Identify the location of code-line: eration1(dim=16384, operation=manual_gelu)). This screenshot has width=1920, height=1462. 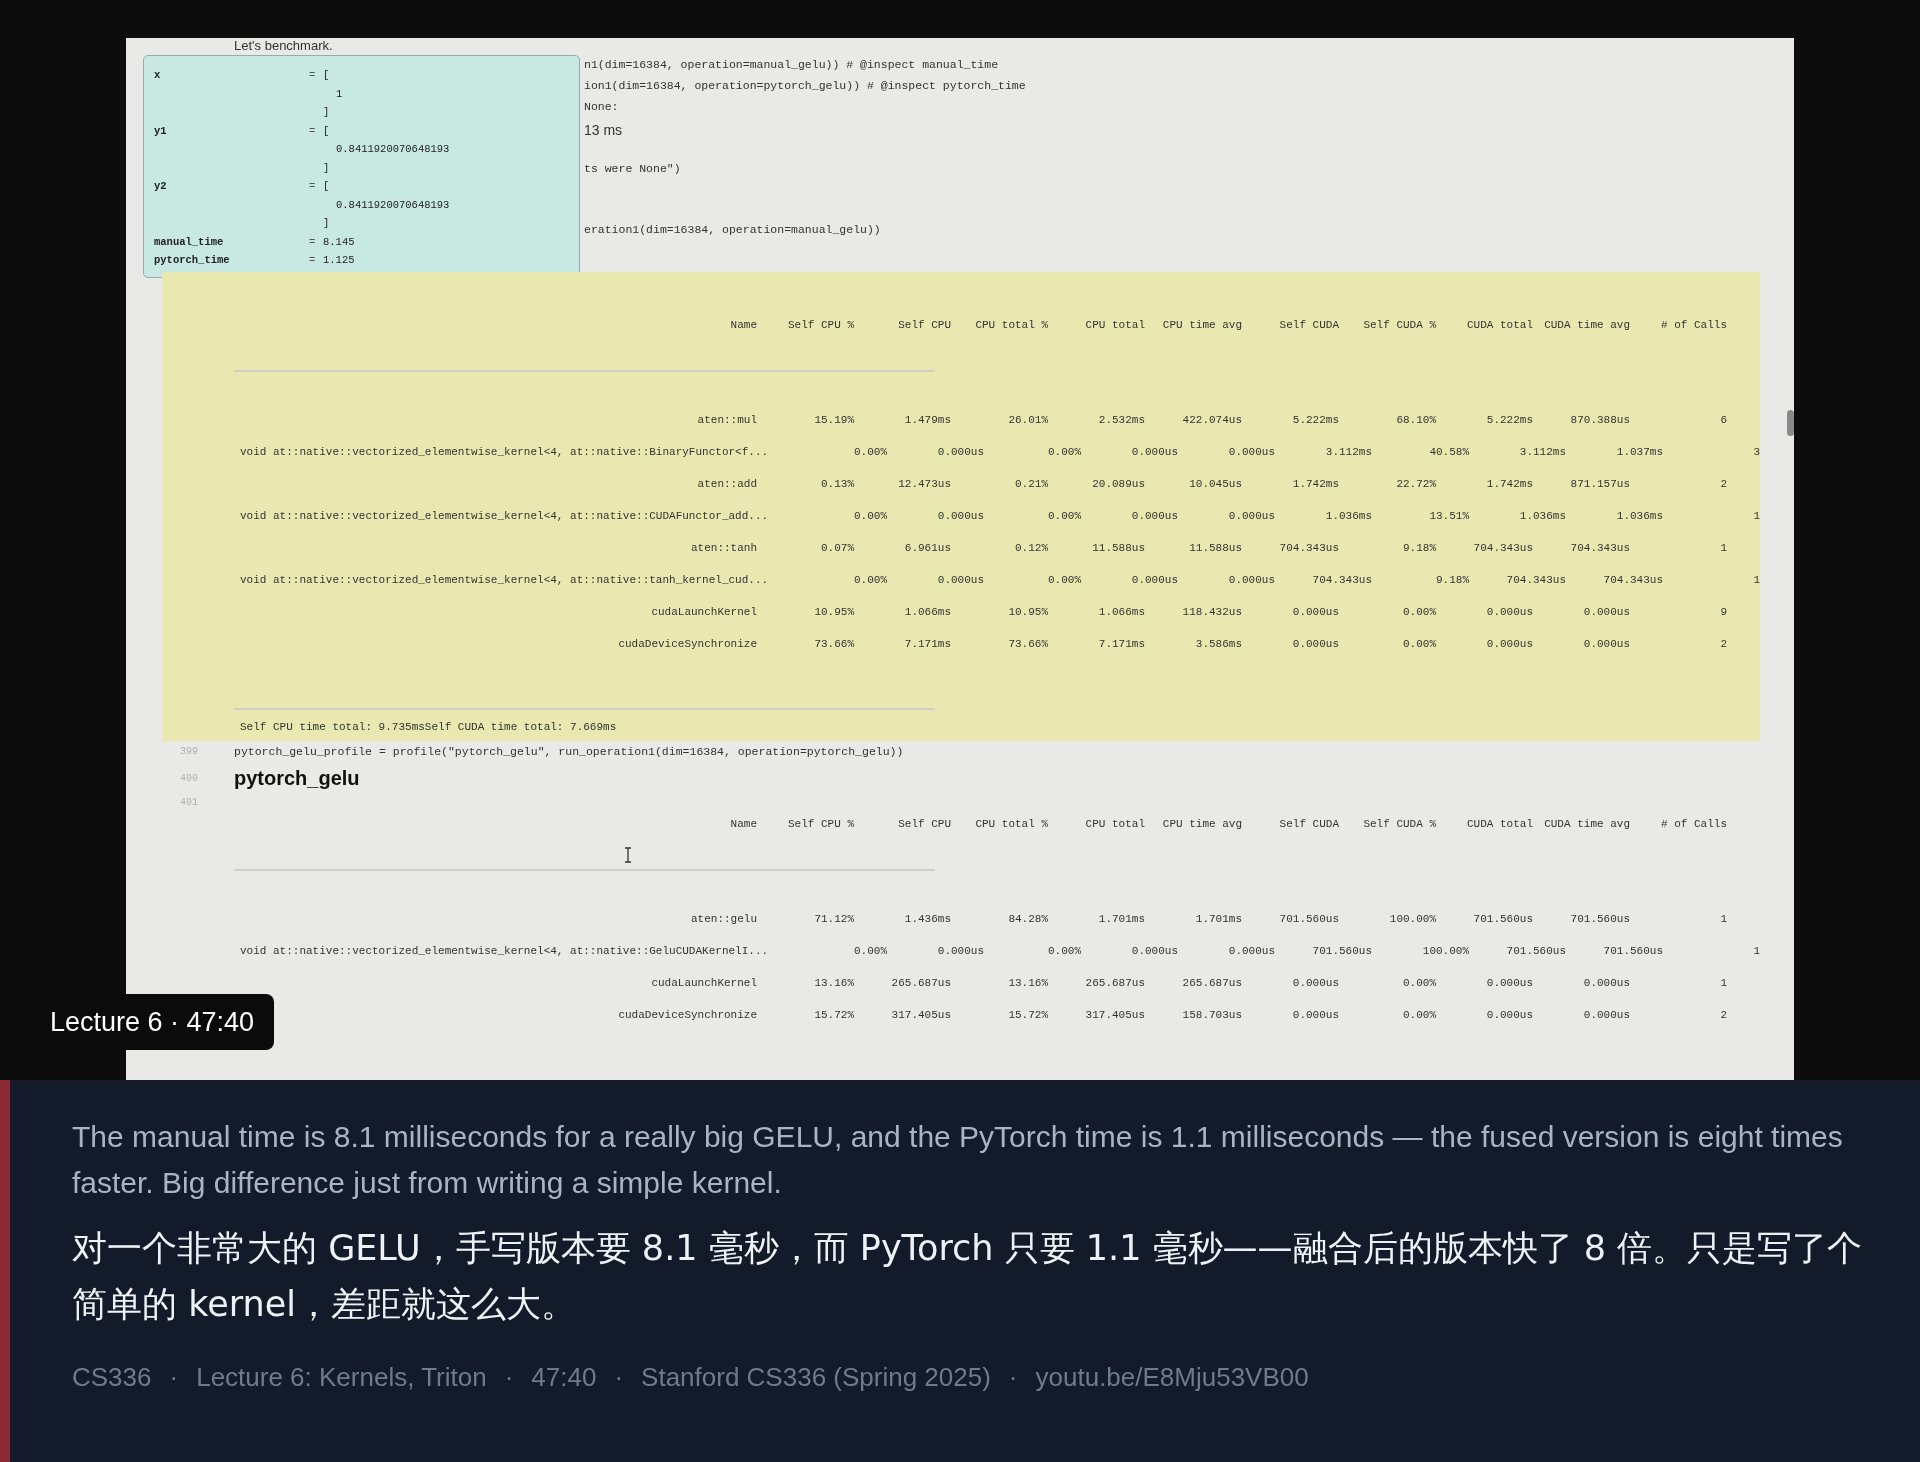
(732, 230).